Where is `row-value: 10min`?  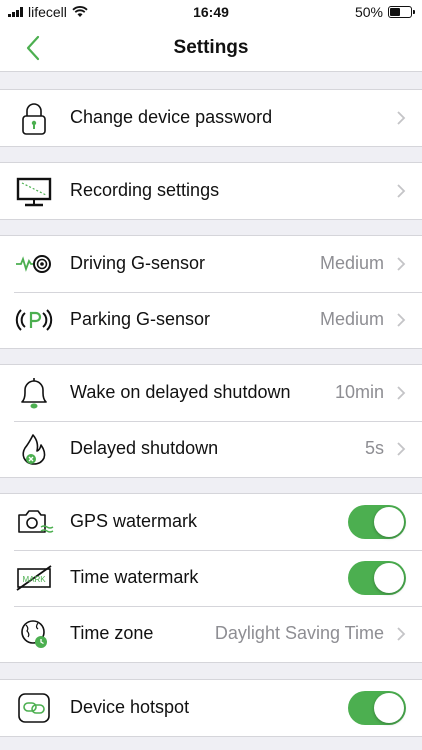
row-value: 10min is located at coordinates (359, 392).